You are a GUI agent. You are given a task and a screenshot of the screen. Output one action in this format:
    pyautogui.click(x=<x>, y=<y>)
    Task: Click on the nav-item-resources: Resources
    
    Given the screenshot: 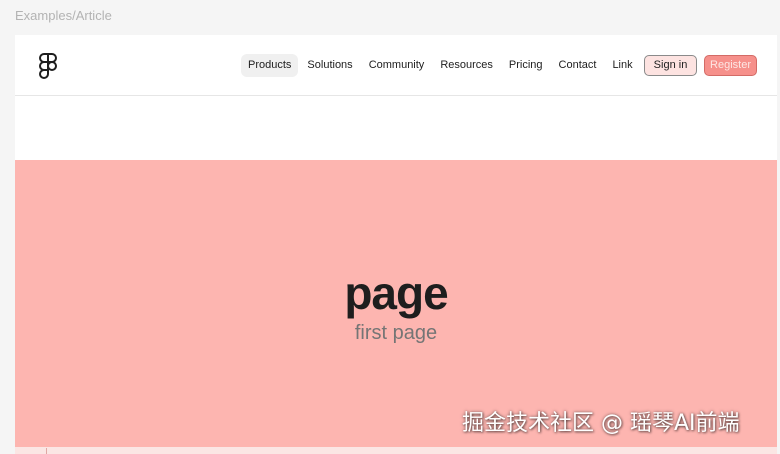 What is the action you would take?
    pyautogui.click(x=466, y=65)
    